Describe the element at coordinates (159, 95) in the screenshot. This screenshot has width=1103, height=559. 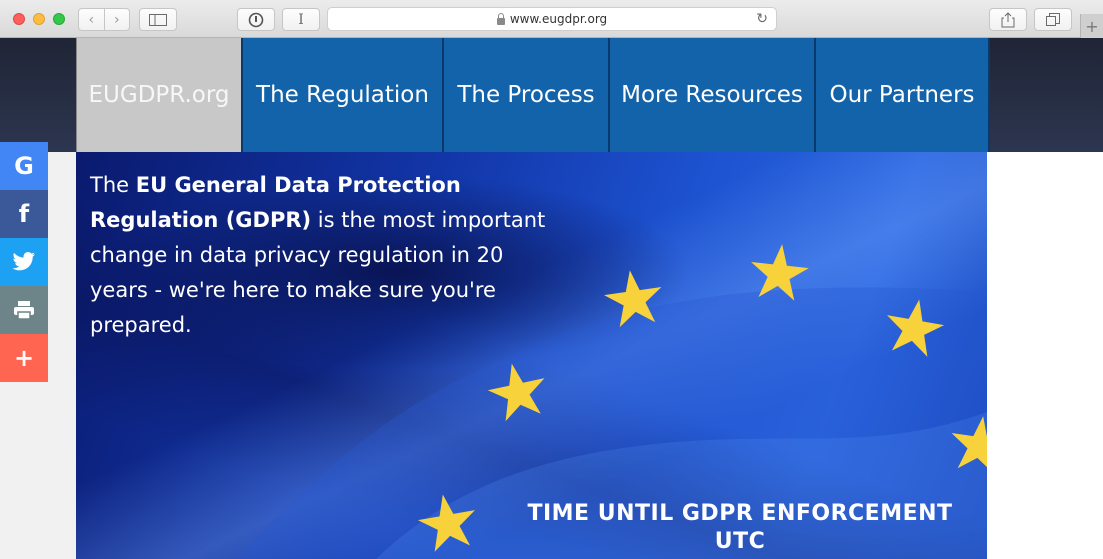
I see `nav-home-link: EUGDPR.org` at that location.